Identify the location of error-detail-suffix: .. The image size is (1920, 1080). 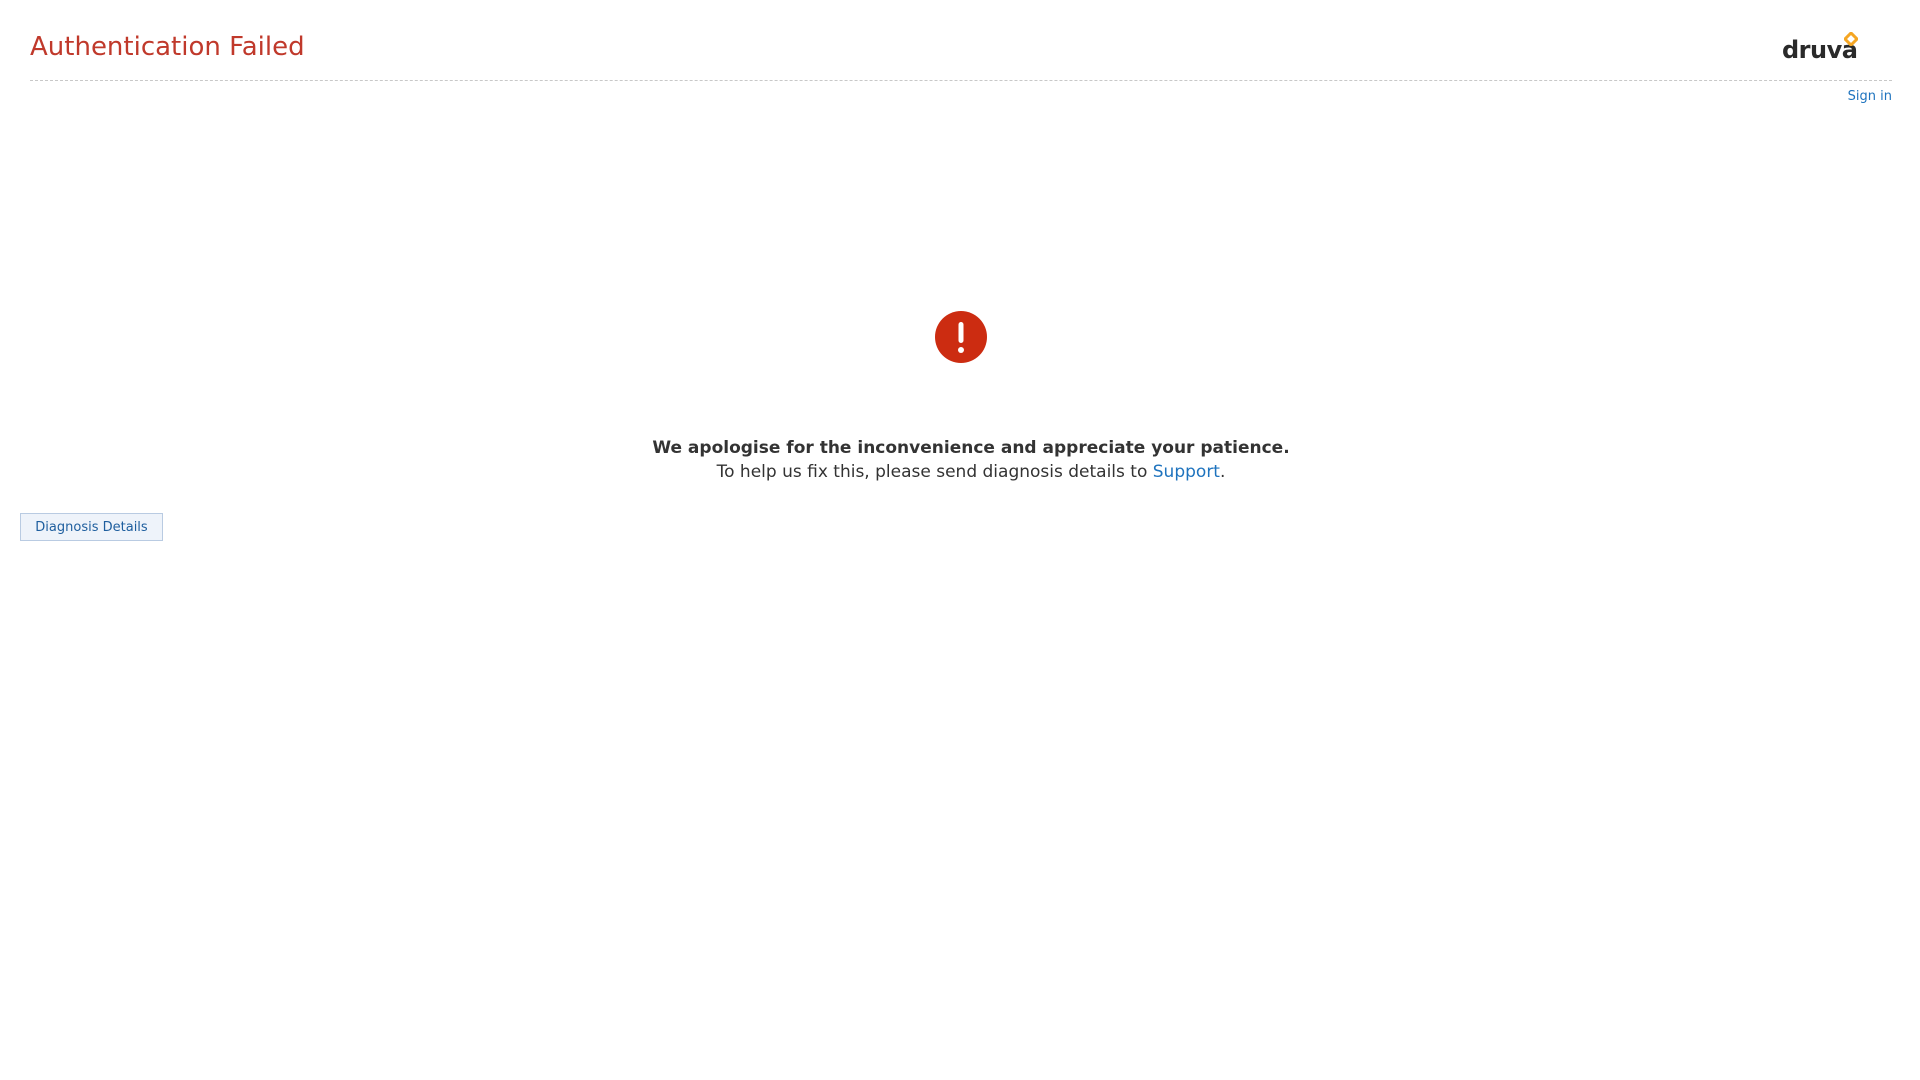
(1222, 472).